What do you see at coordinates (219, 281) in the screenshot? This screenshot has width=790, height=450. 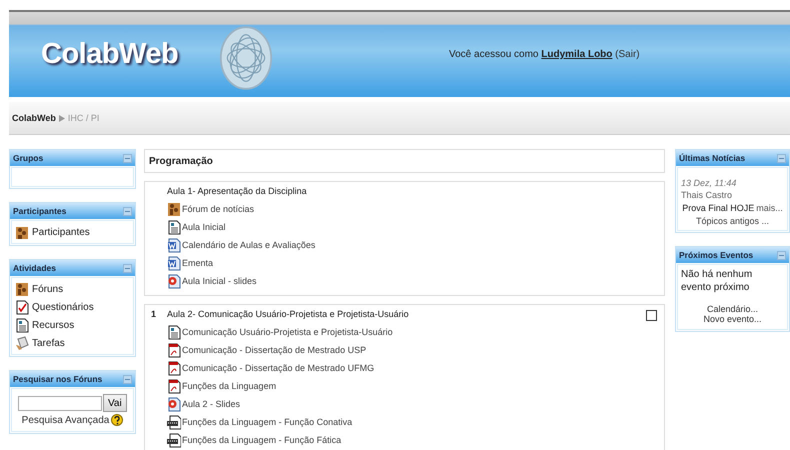 I see `resource-link: Aula Inicial - slides` at bounding box center [219, 281].